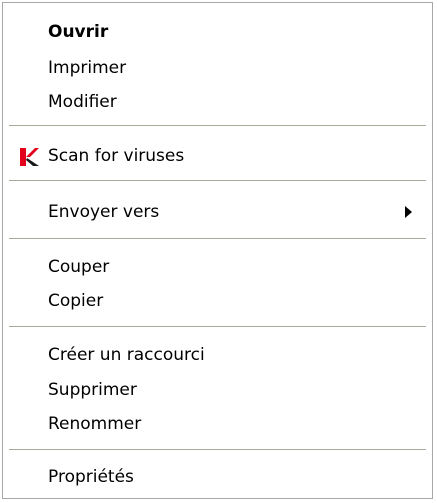 This screenshot has height=503, width=437. I want to click on menu-item-label: Couper, so click(79, 267).